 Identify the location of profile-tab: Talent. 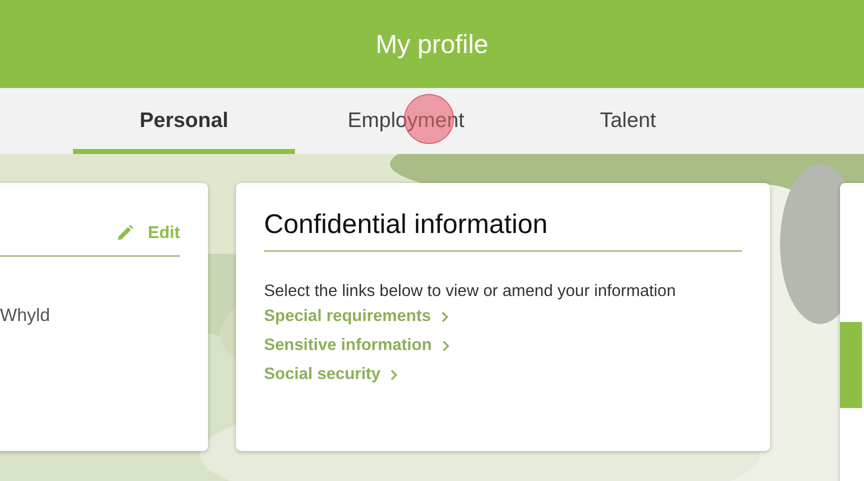
(628, 121).